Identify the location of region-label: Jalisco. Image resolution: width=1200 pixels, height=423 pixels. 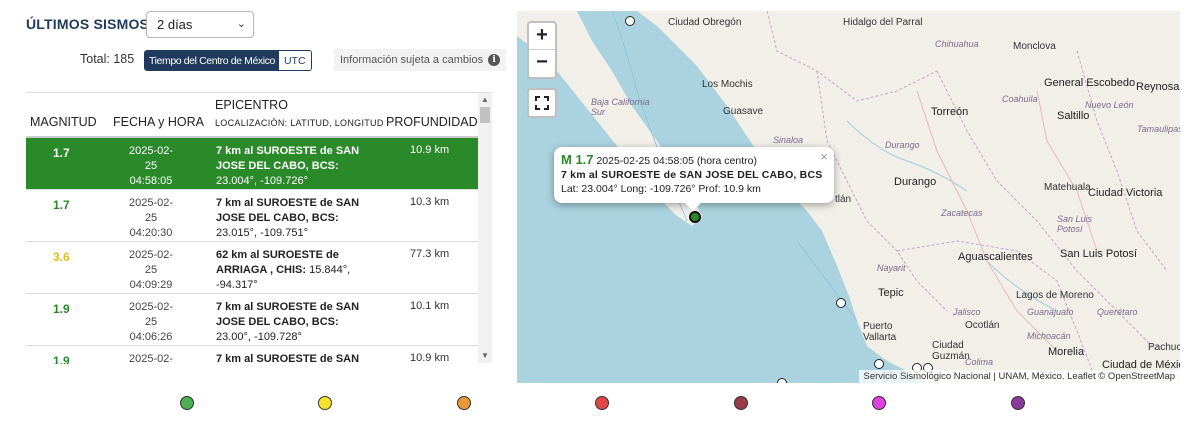
(967, 312).